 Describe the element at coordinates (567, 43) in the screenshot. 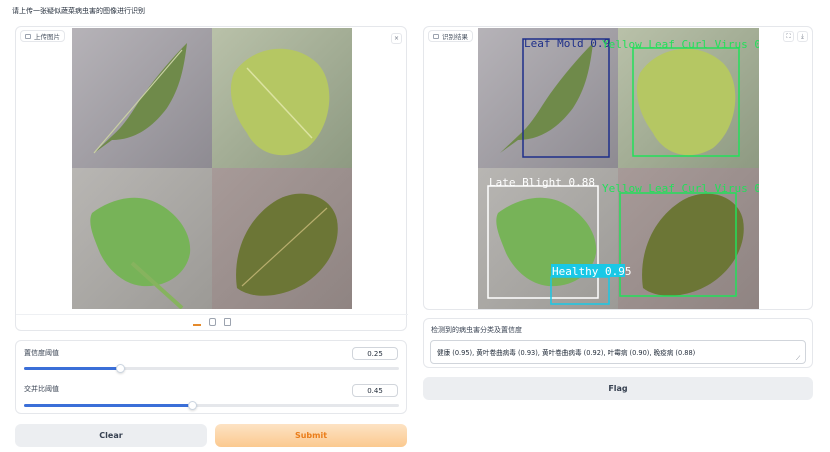

I see `detection-label-leaf-mold: Leaf Mold 0.9` at that location.